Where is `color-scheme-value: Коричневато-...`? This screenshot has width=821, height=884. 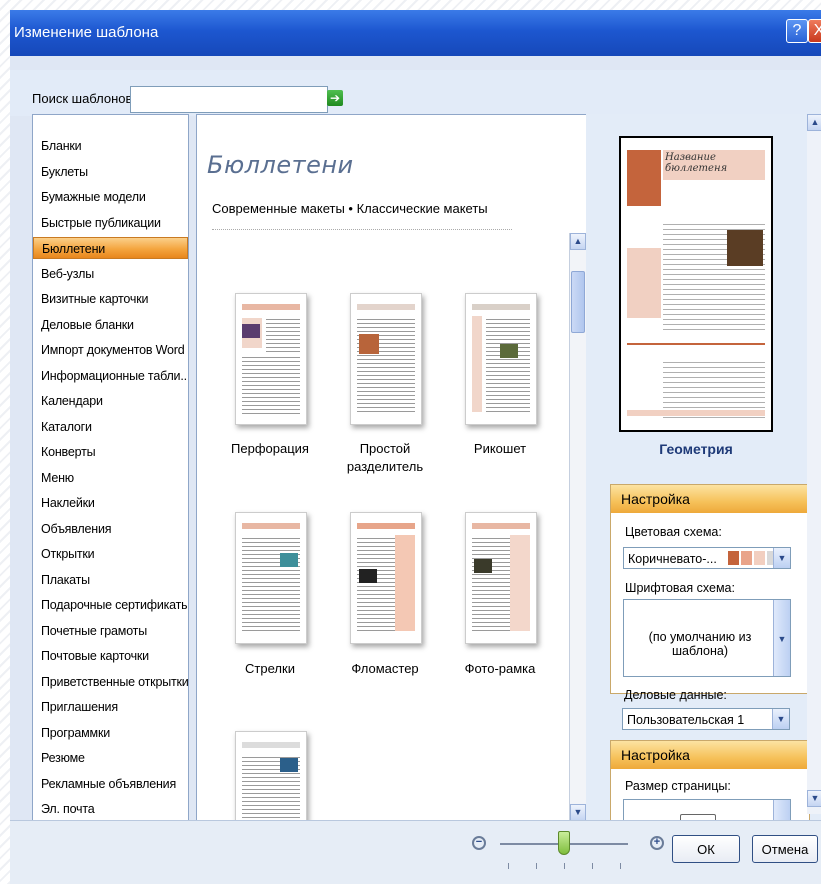
color-scheme-value: Коричневато-... is located at coordinates (672, 559).